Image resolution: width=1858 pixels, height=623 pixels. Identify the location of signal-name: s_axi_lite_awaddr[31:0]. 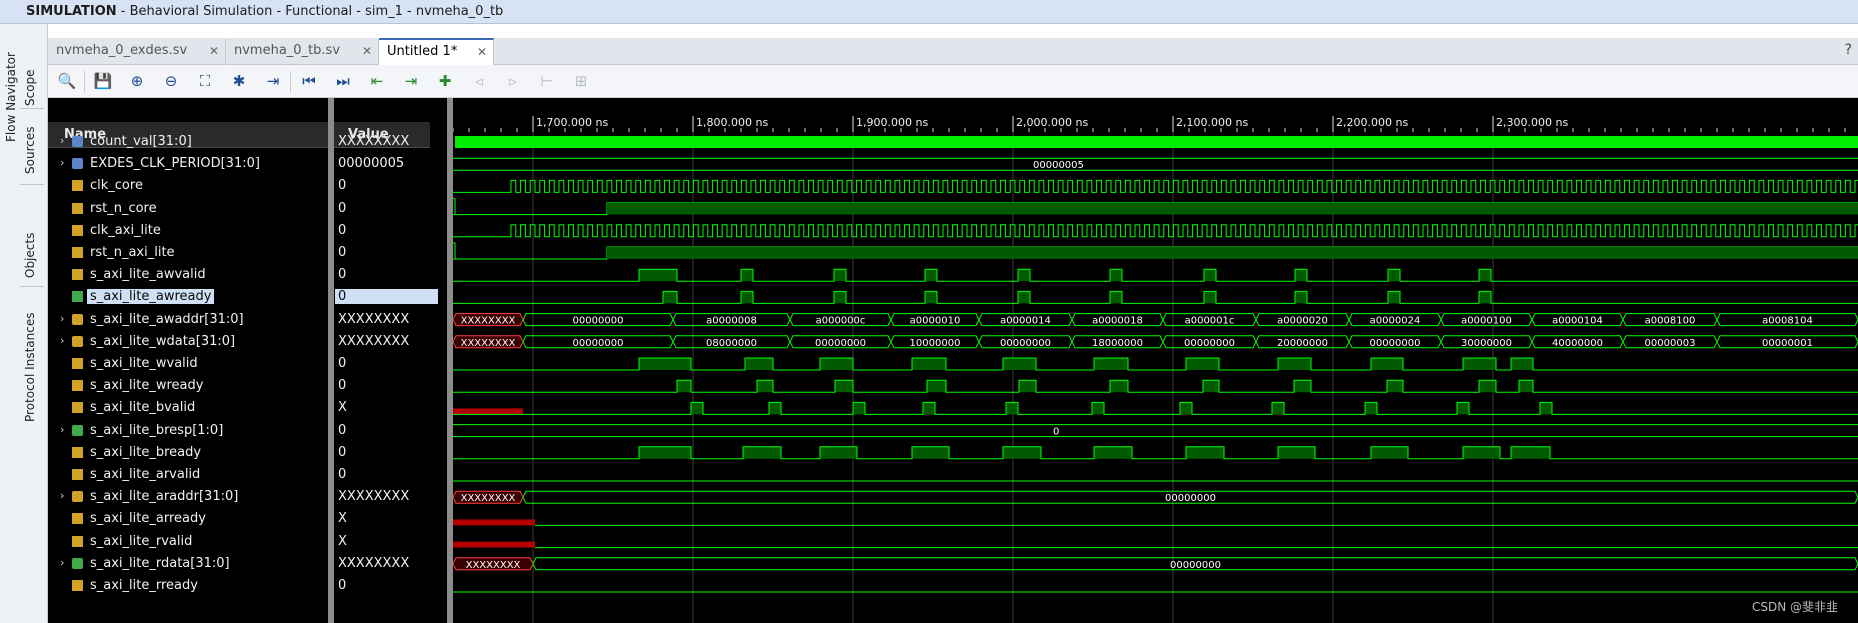
(167, 319).